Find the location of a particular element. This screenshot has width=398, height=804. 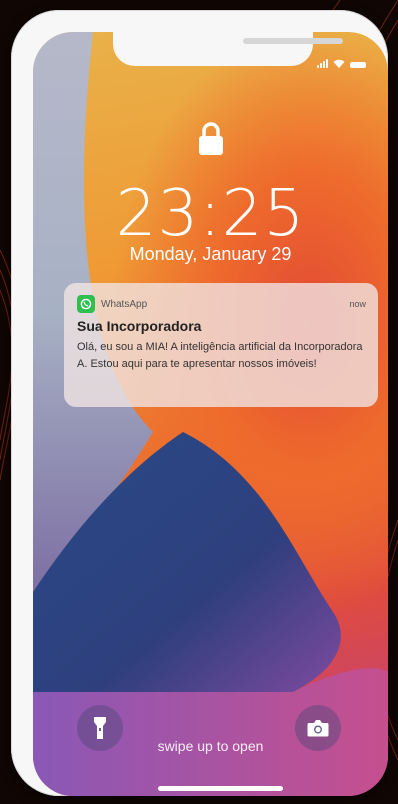

camera-button is located at coordinates (318, 728).